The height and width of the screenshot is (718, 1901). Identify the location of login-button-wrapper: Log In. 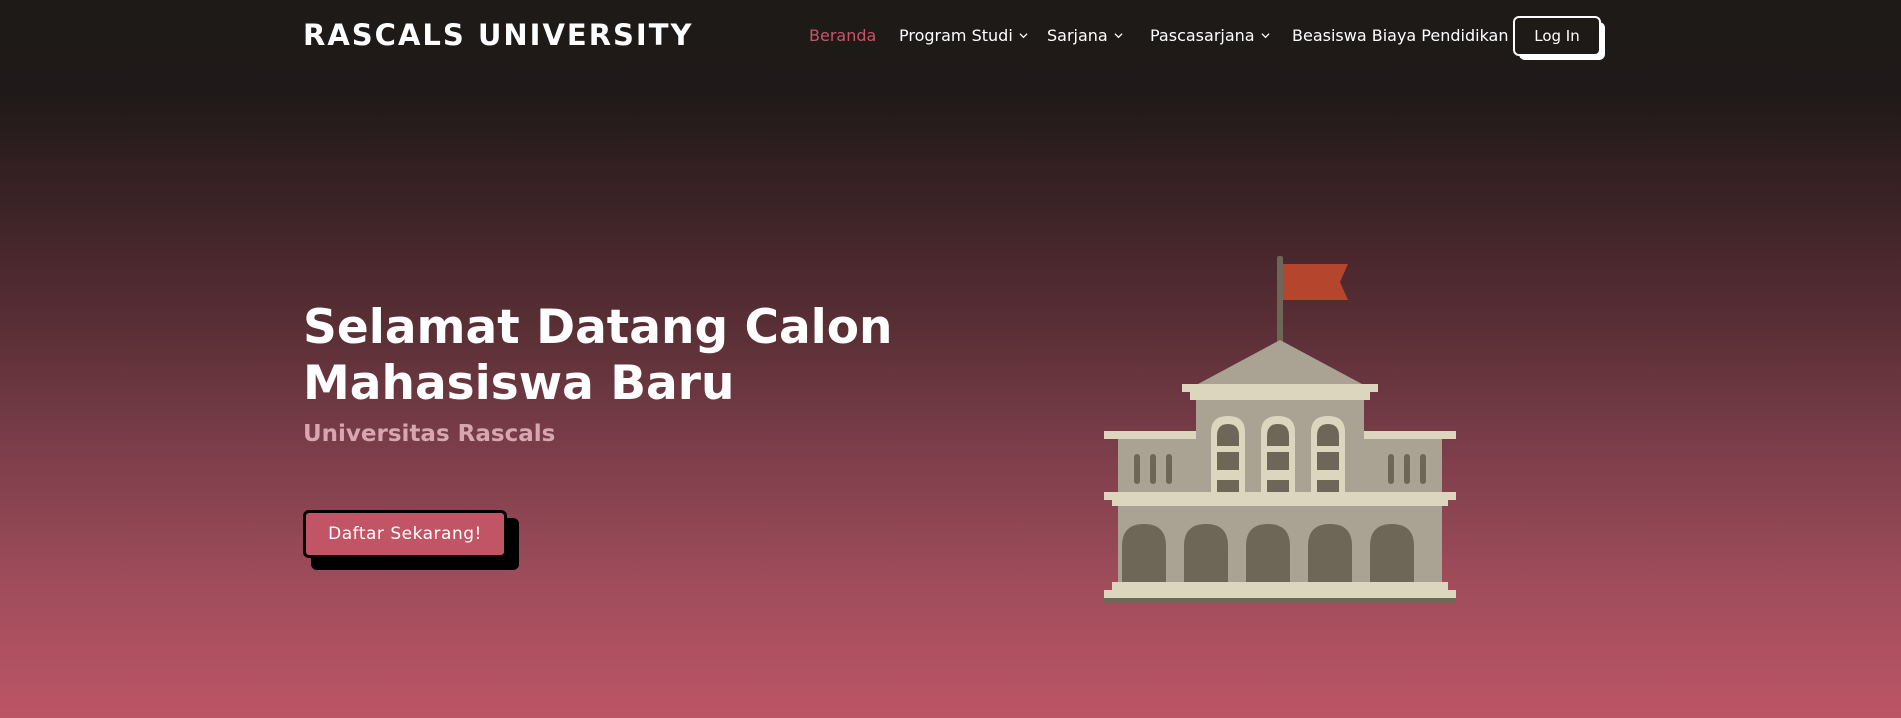
(1559, 38).